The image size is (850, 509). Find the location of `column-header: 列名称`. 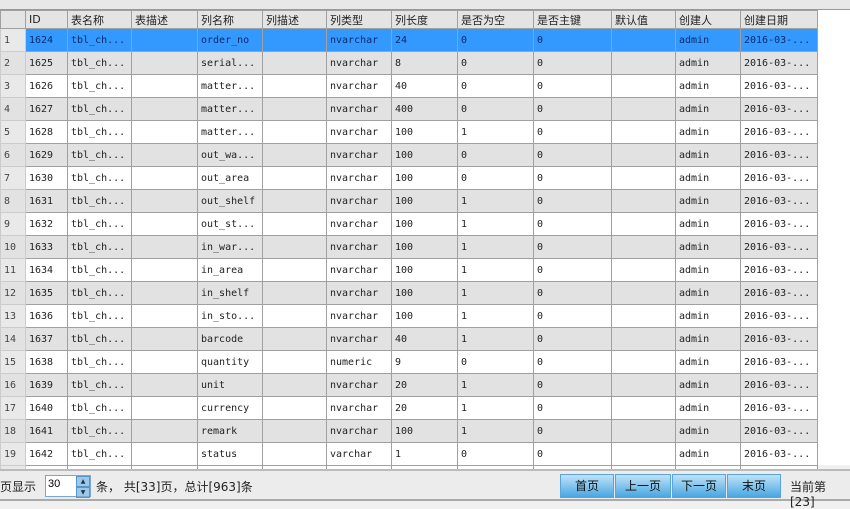

column-header: 列名称 is located at coordinates (230, 19).